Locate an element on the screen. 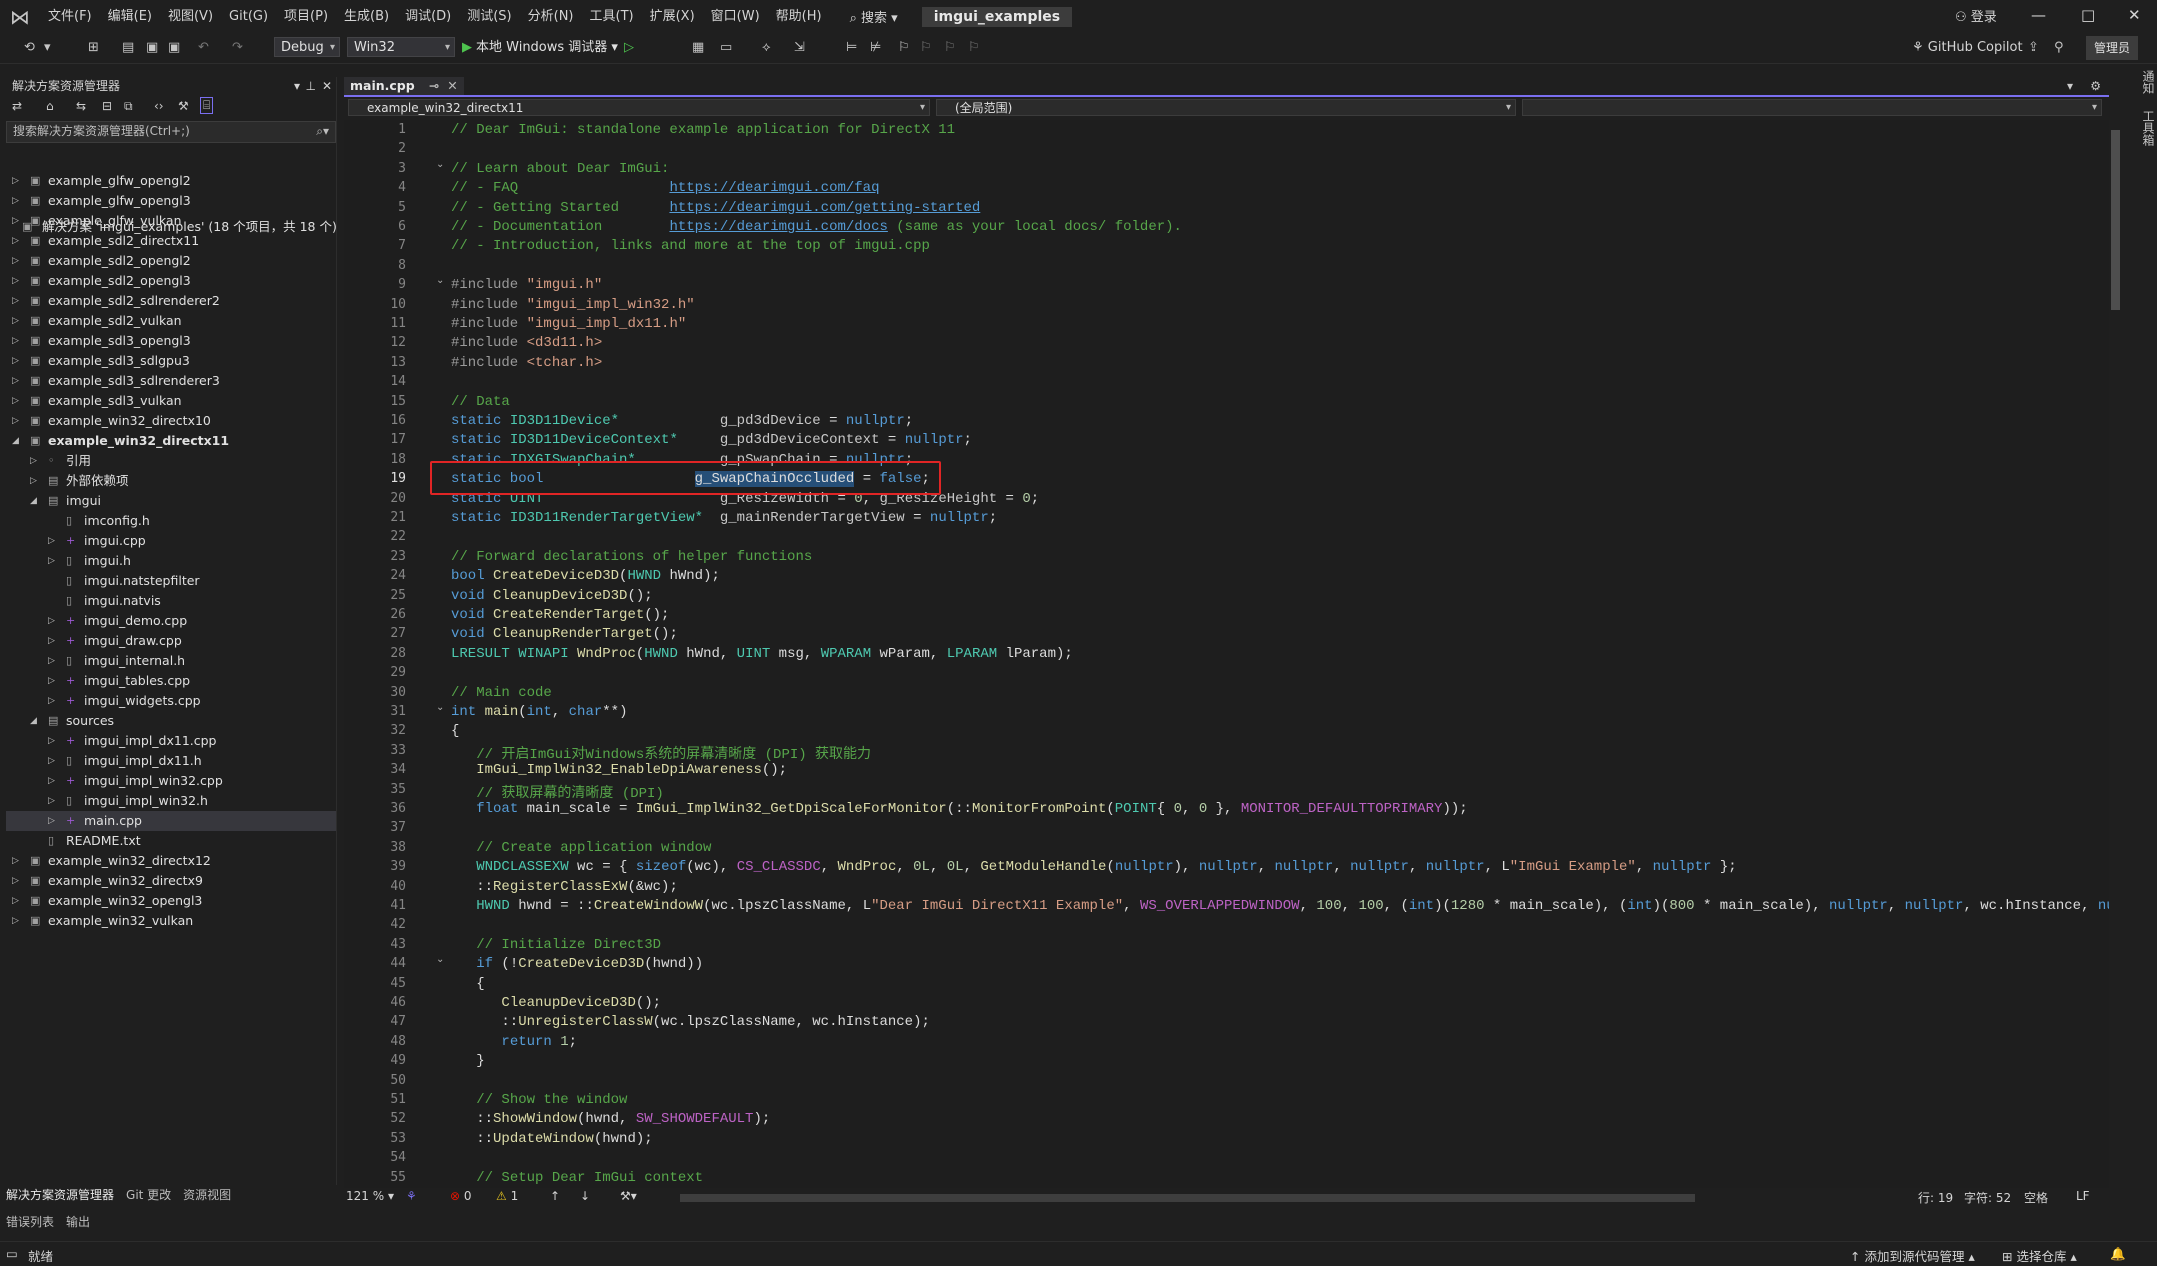  properties-icon: ⚒ is located at coordinates (183, 106).